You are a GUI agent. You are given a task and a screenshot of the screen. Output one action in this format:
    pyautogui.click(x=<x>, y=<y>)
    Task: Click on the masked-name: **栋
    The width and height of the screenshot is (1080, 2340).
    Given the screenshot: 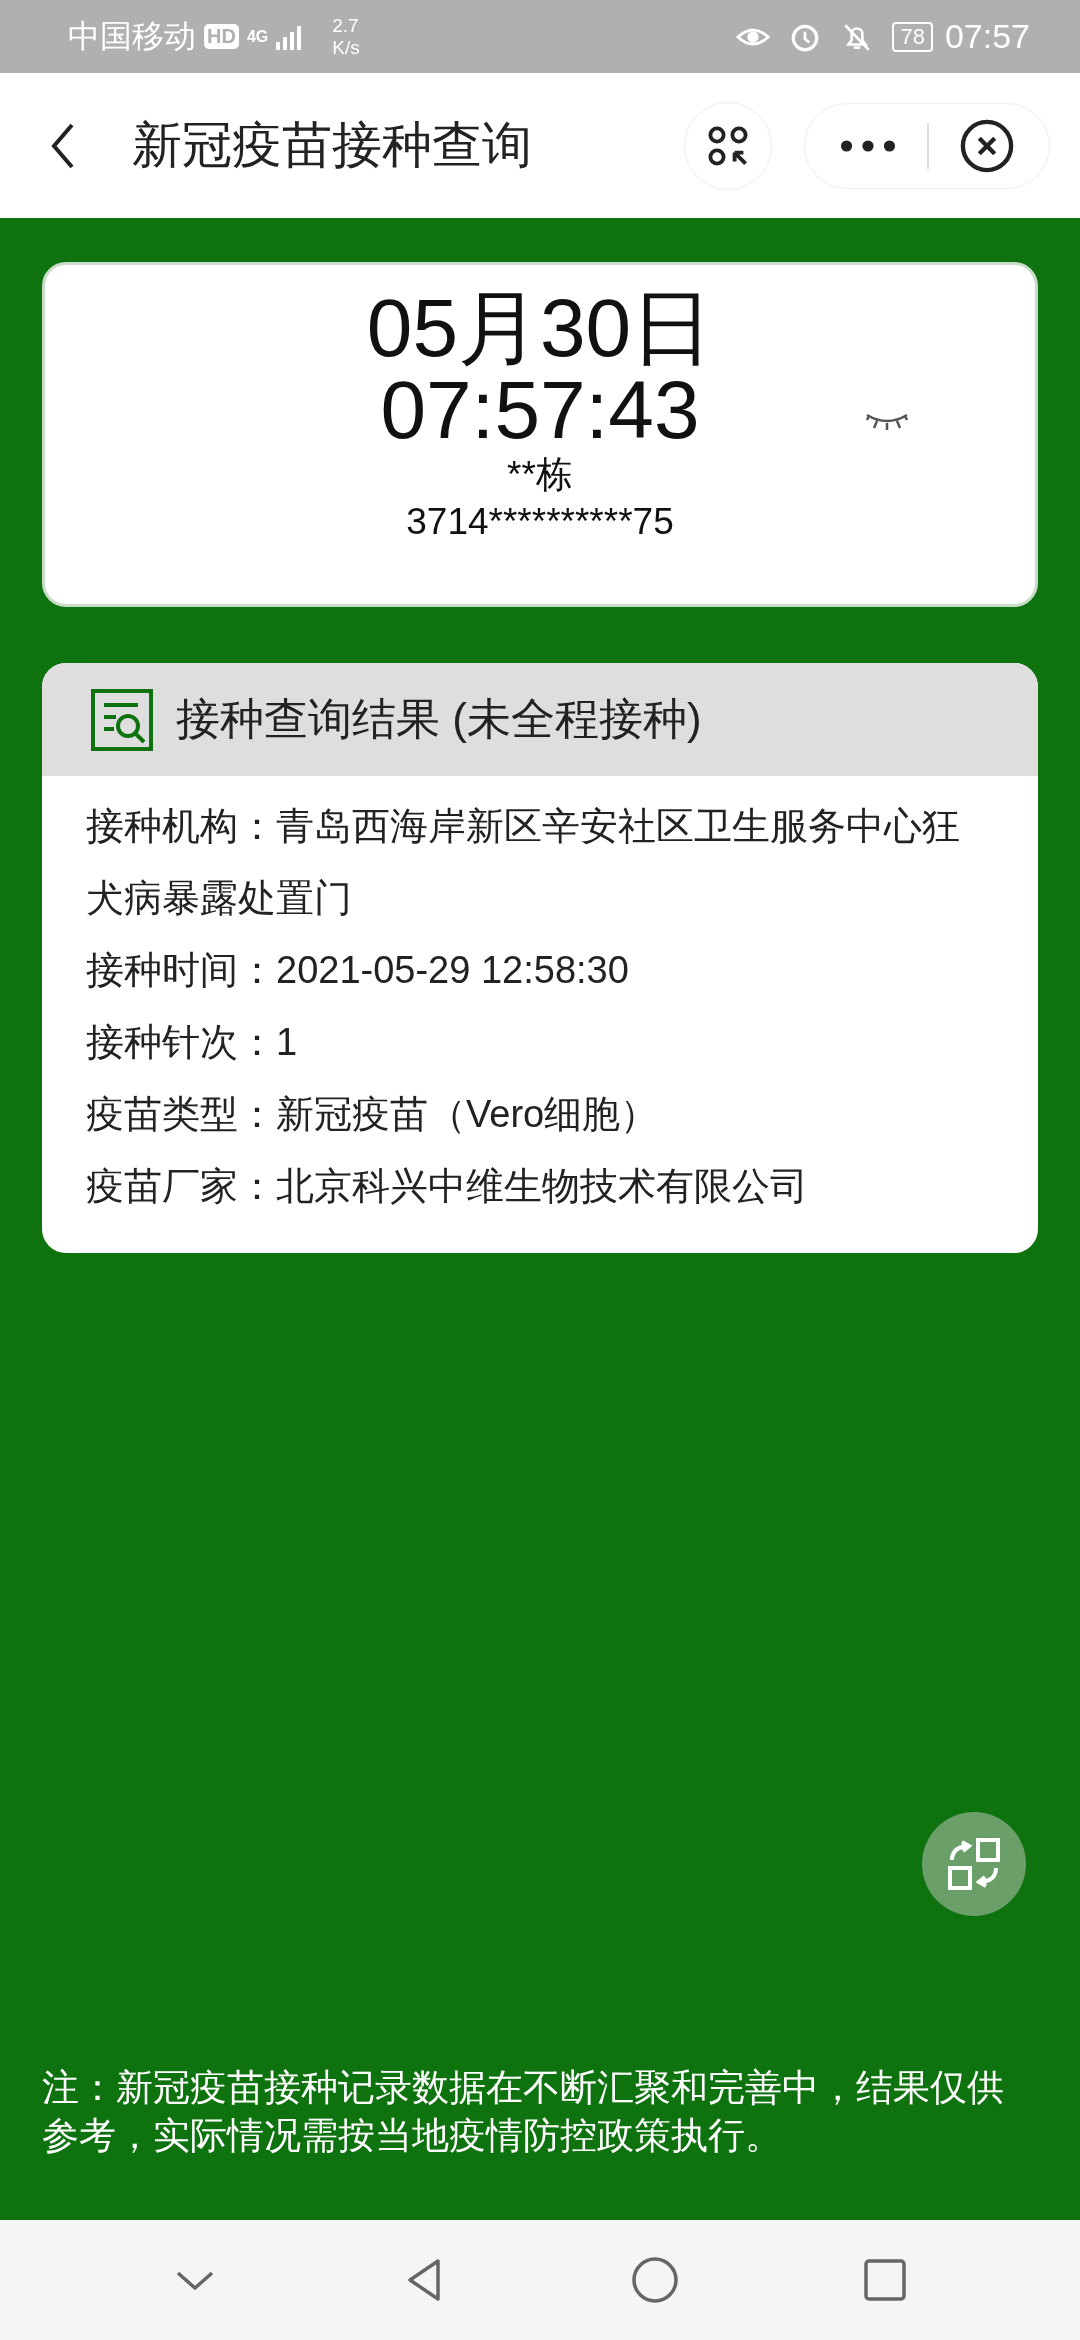 What is the action you would take?
    pyautogui.click(x=540, y=475)
    